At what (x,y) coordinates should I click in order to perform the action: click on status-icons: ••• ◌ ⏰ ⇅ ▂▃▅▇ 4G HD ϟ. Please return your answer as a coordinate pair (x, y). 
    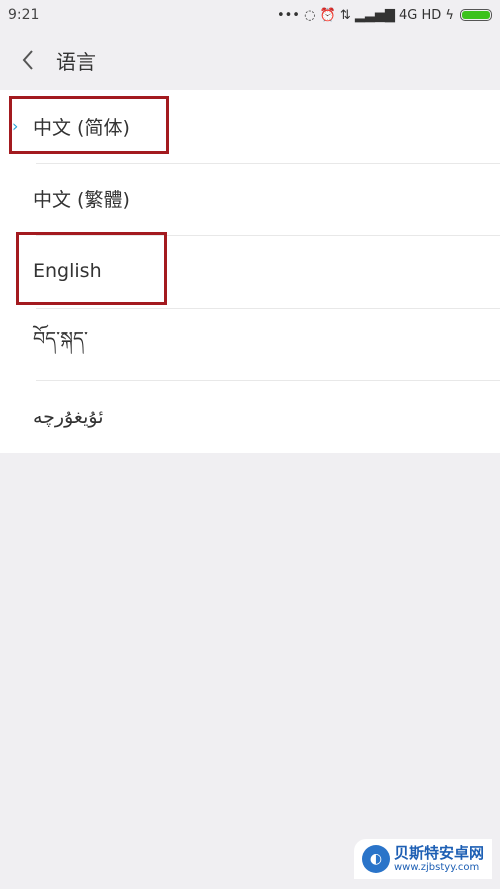
    Looking at the image, I should click on (365, 15).